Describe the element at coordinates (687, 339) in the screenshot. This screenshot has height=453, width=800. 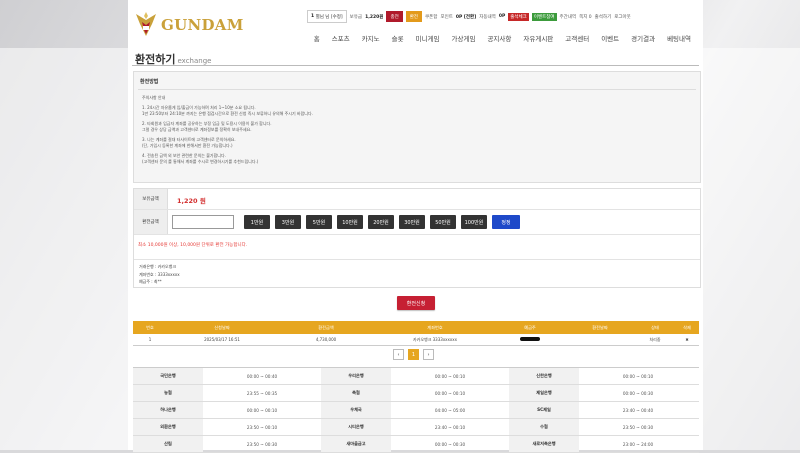
I see `table-cell-delete: ✖` at that location.